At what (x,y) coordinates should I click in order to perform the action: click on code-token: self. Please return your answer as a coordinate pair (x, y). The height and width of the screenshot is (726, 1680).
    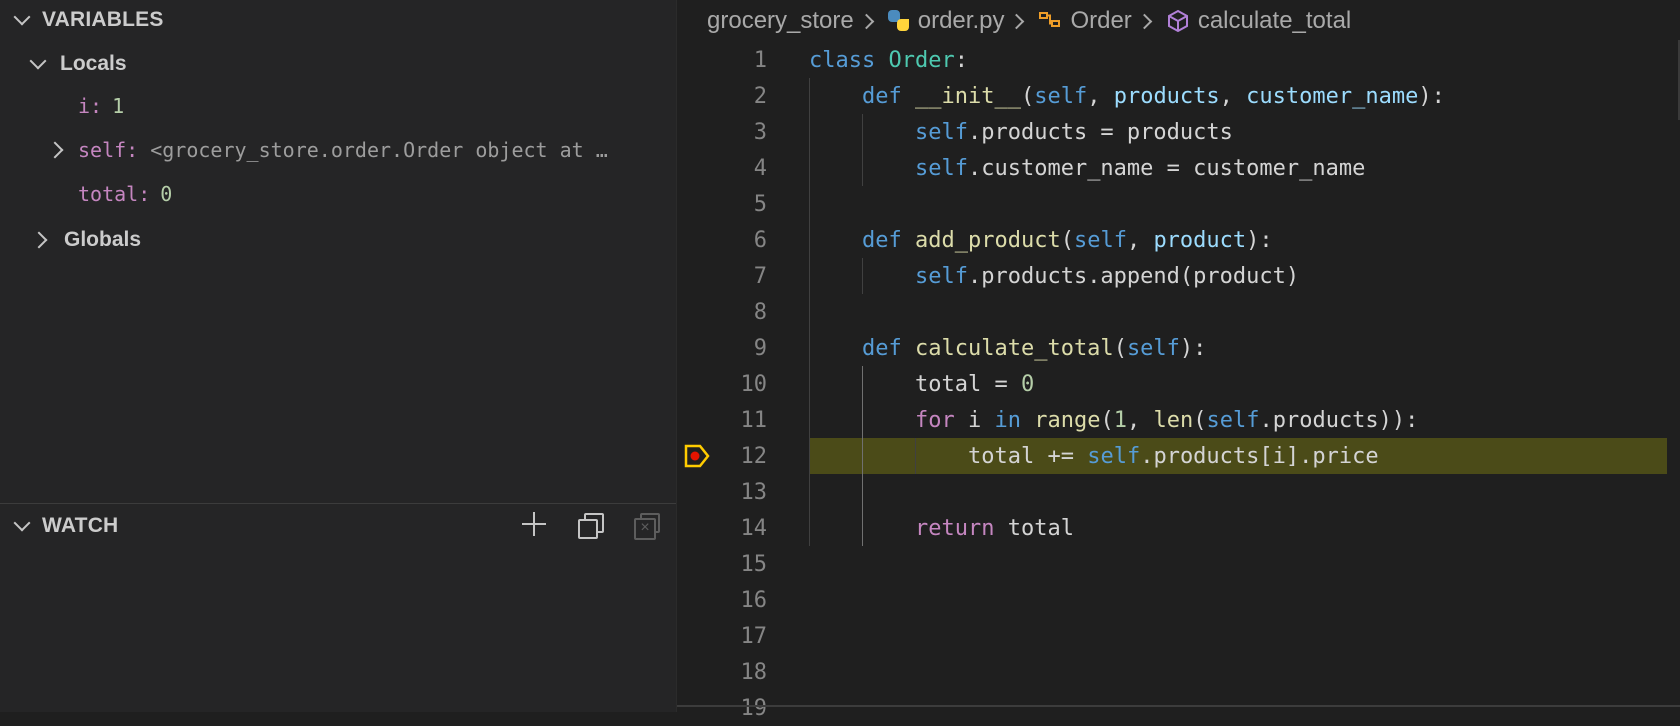
    Looking at the image, I should click on (1061, 96).